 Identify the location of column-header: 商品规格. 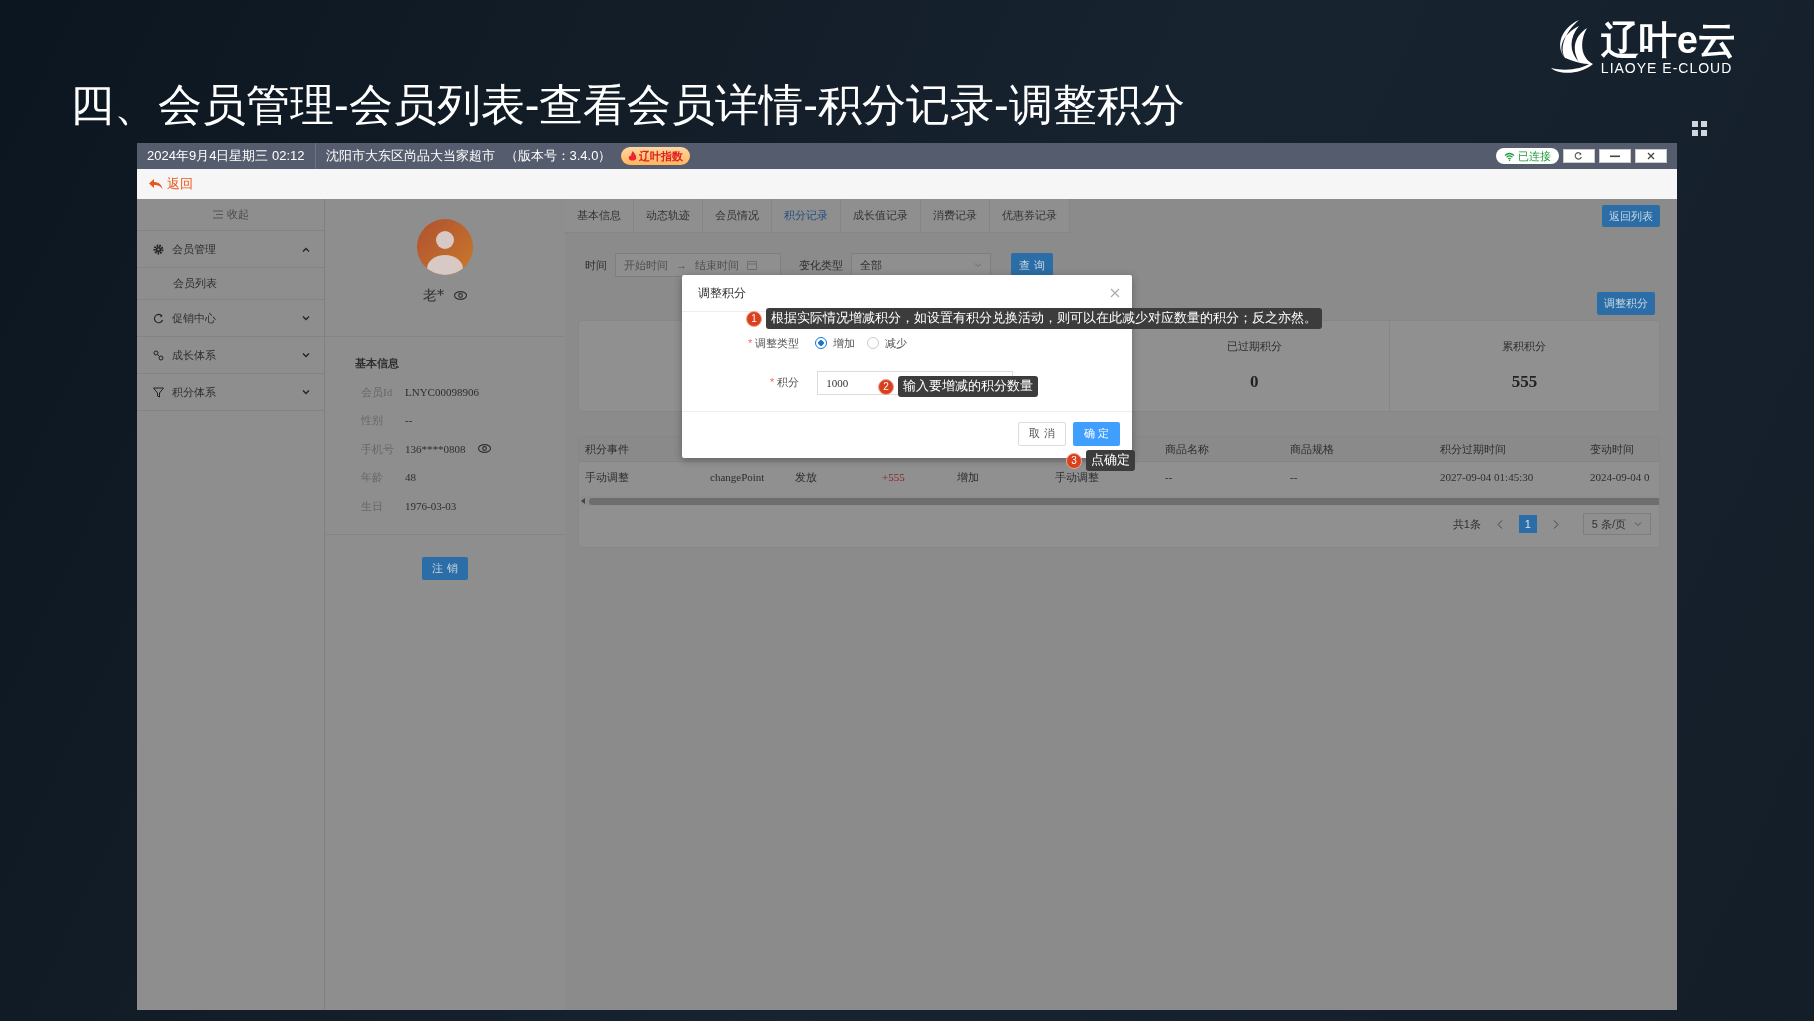
(1312, 450).